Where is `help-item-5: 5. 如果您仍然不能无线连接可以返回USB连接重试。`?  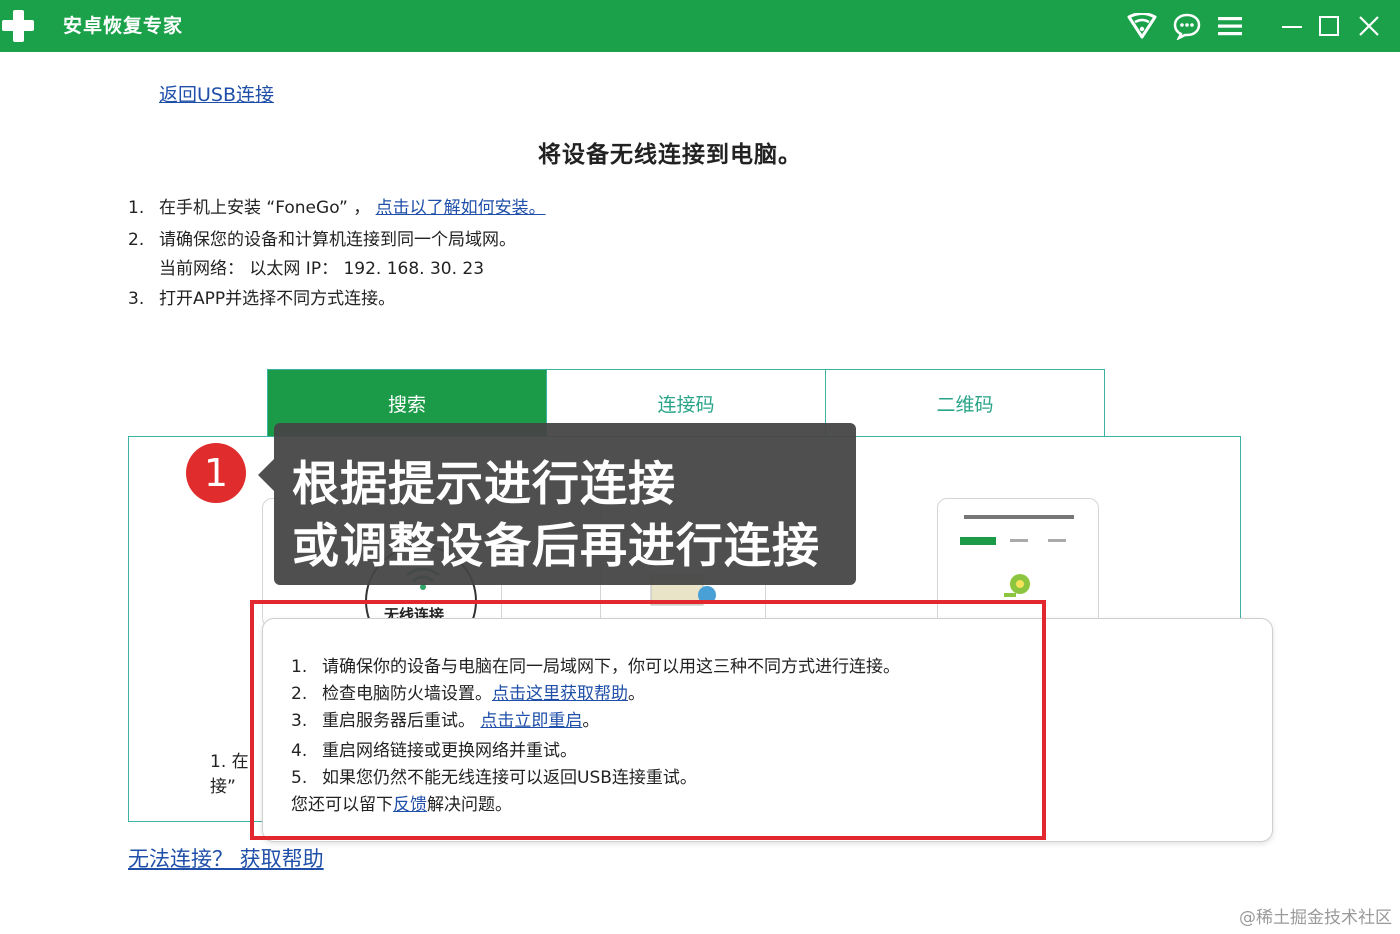
help-item-5: 5. 如果您仍然不能无线连接可以返回USB连接重试。 is located at coordinates (494, 778).